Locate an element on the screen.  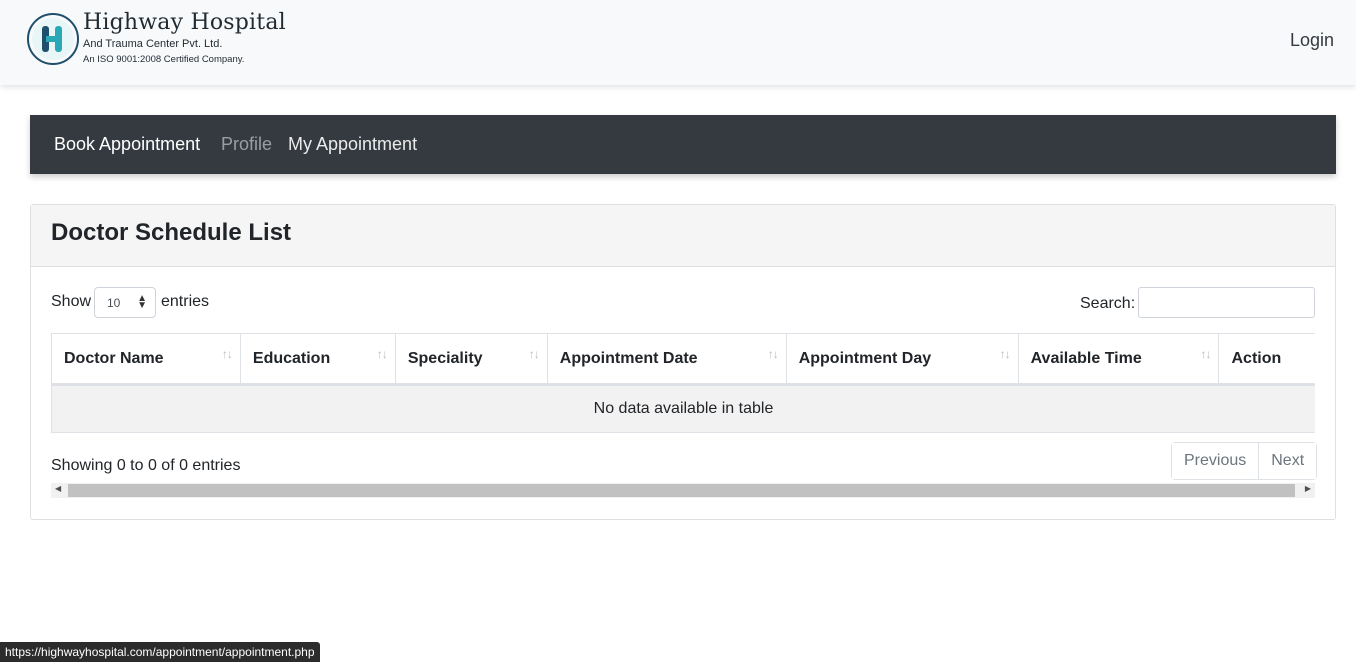
hospital-logo-icon is located at coordinates (53, 39).